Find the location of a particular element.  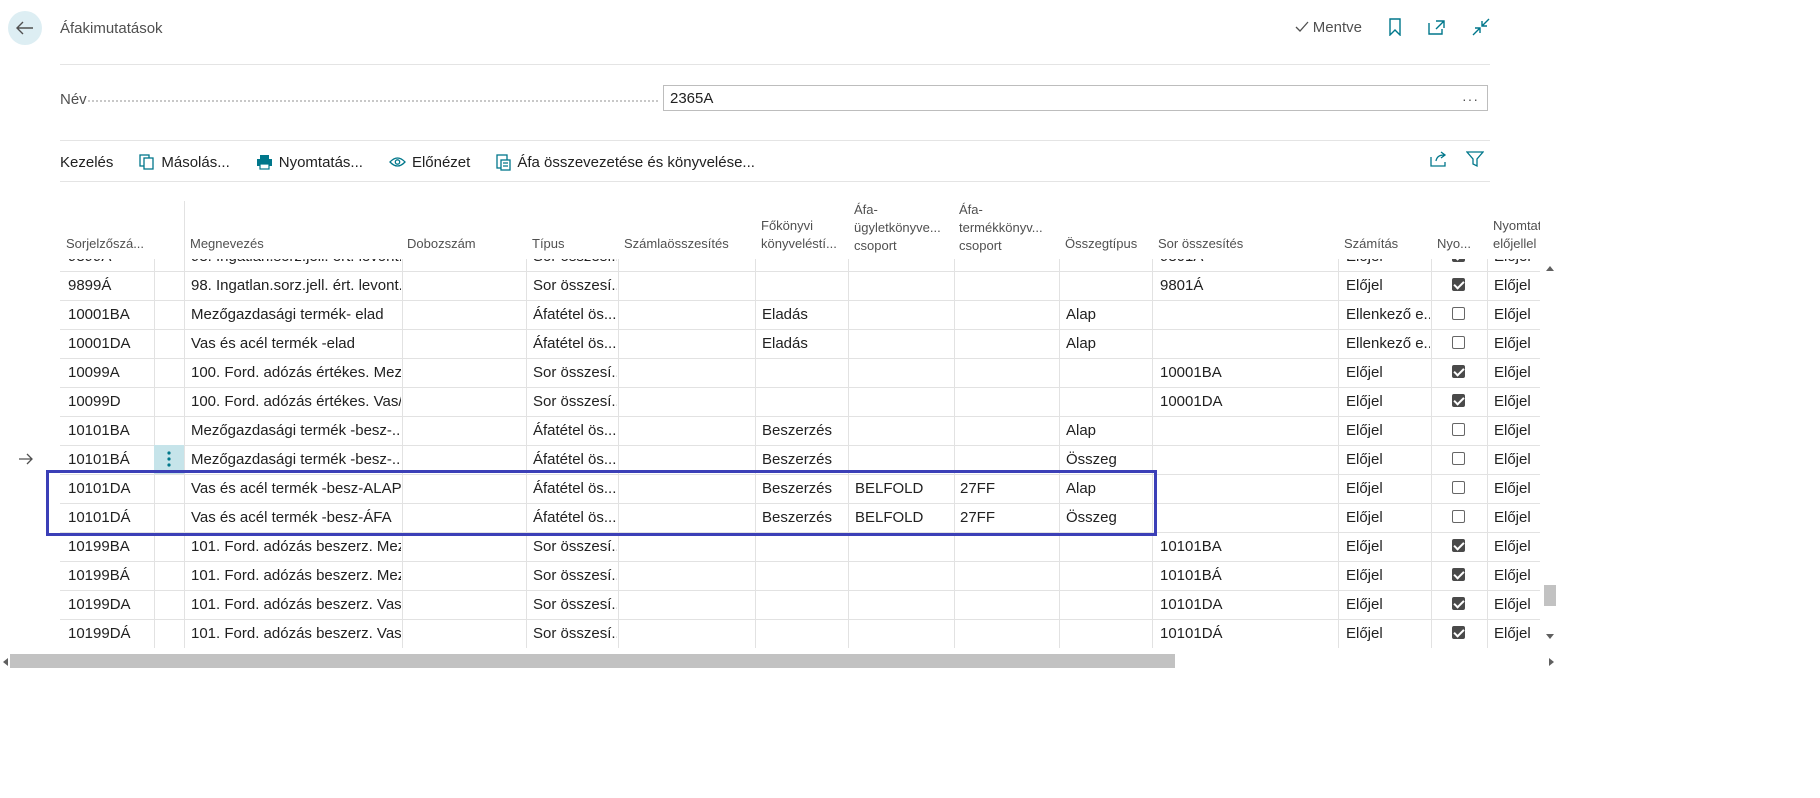

collapse-icon is located at coordinates (1481, 27).